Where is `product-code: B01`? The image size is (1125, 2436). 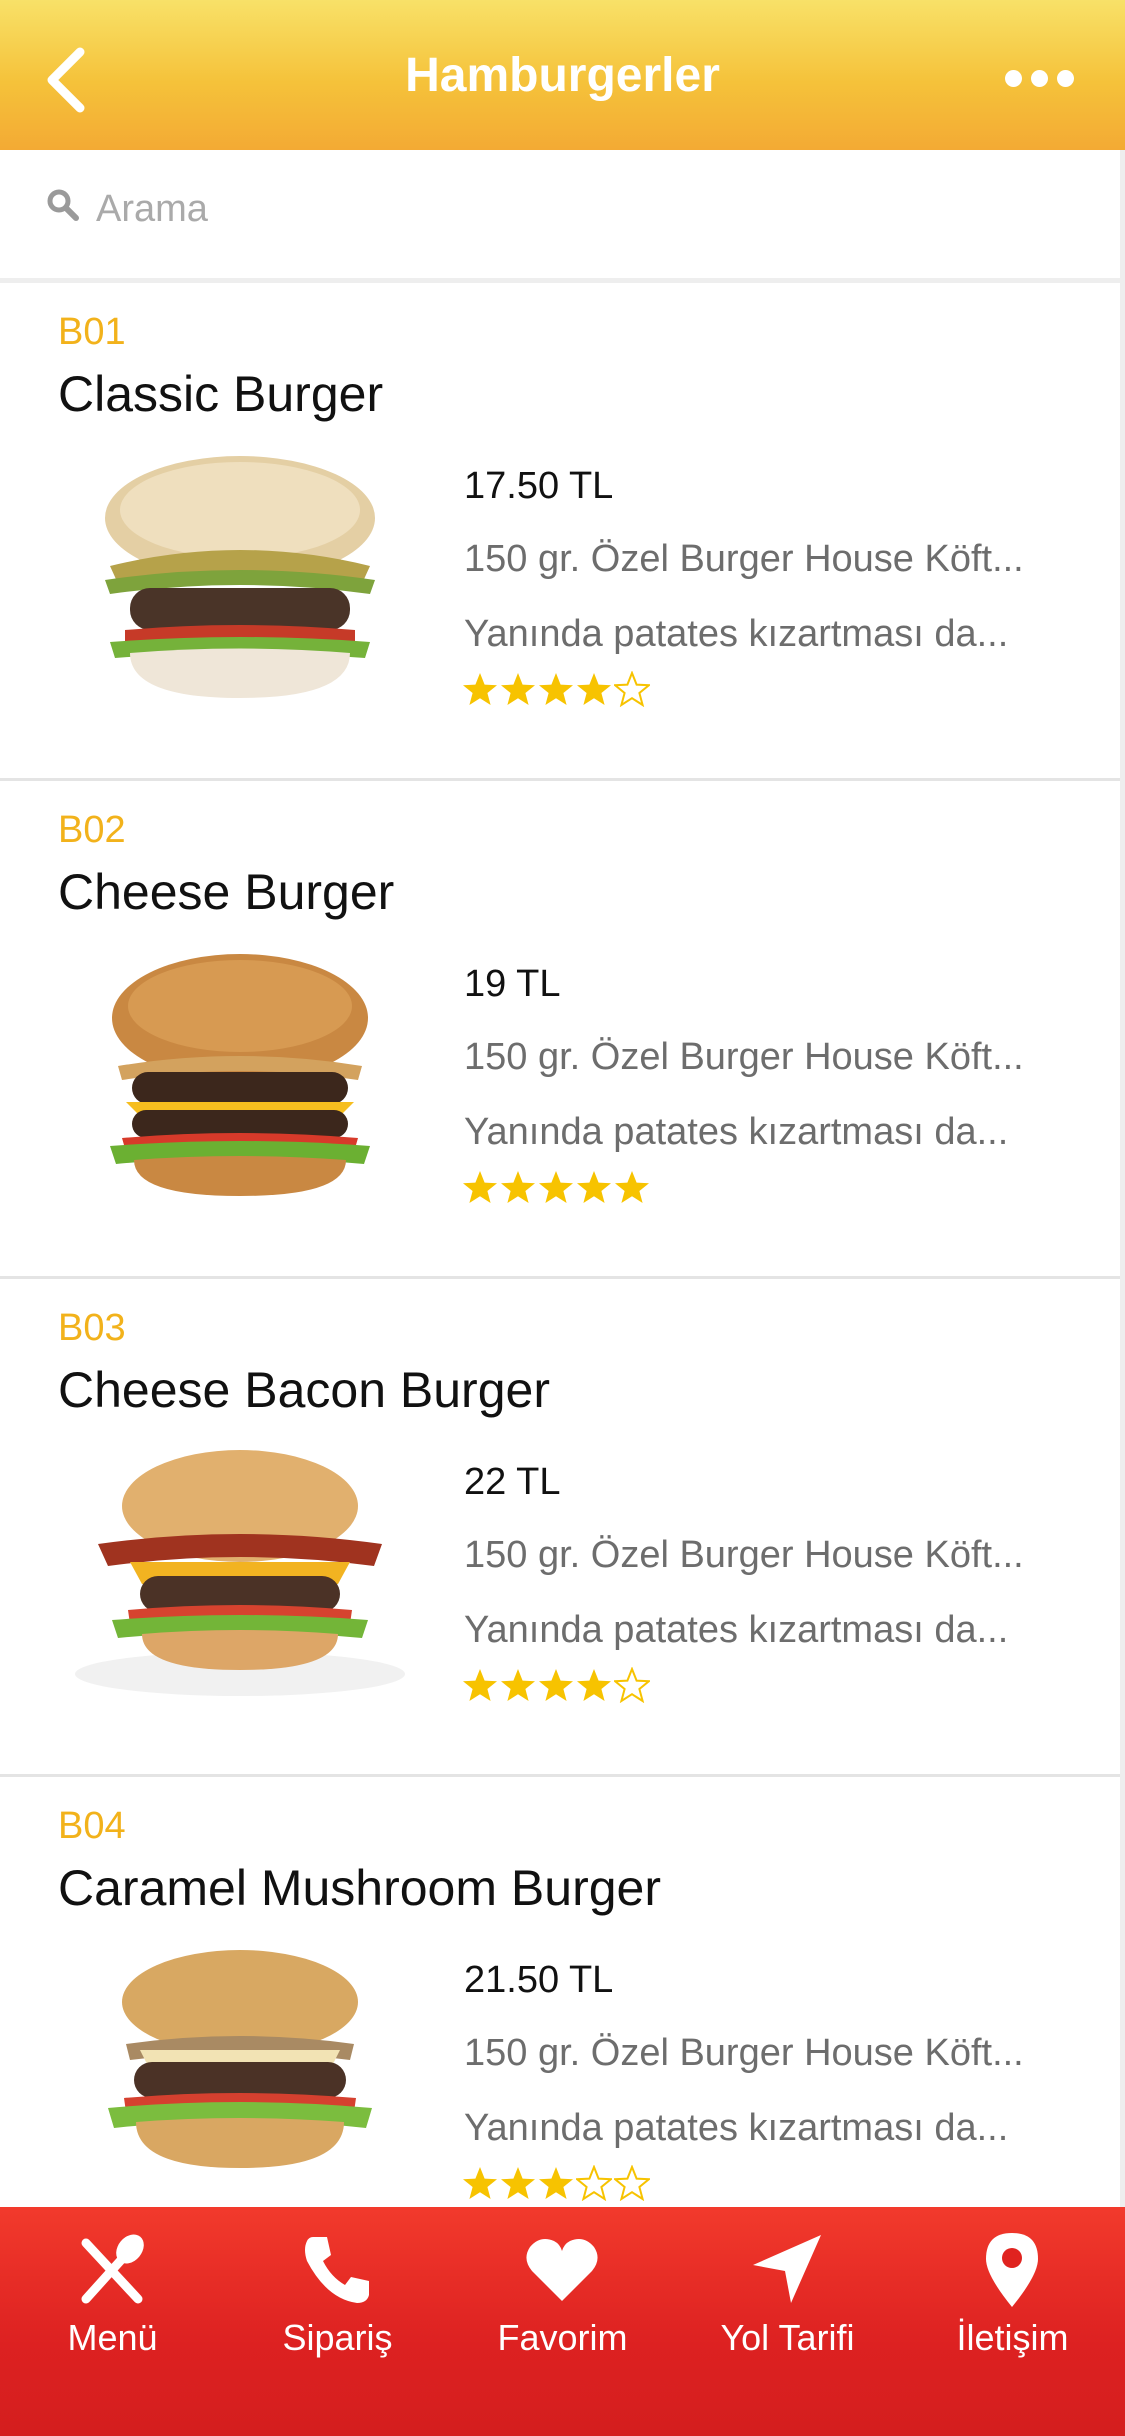 product-code: B01 is located at coordinates (92, 332).